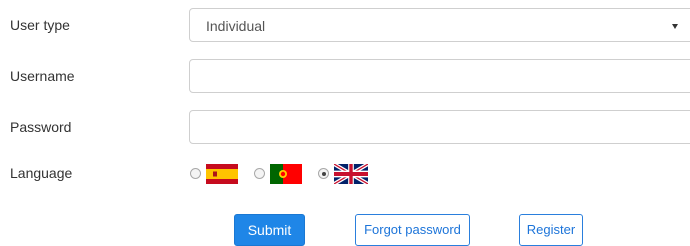 Image resolution: width=690 pixels, height=246 pixels. Describe the element at coordinates (40, 25) in the screenshot. I see `user-type-label: User type` at that location.